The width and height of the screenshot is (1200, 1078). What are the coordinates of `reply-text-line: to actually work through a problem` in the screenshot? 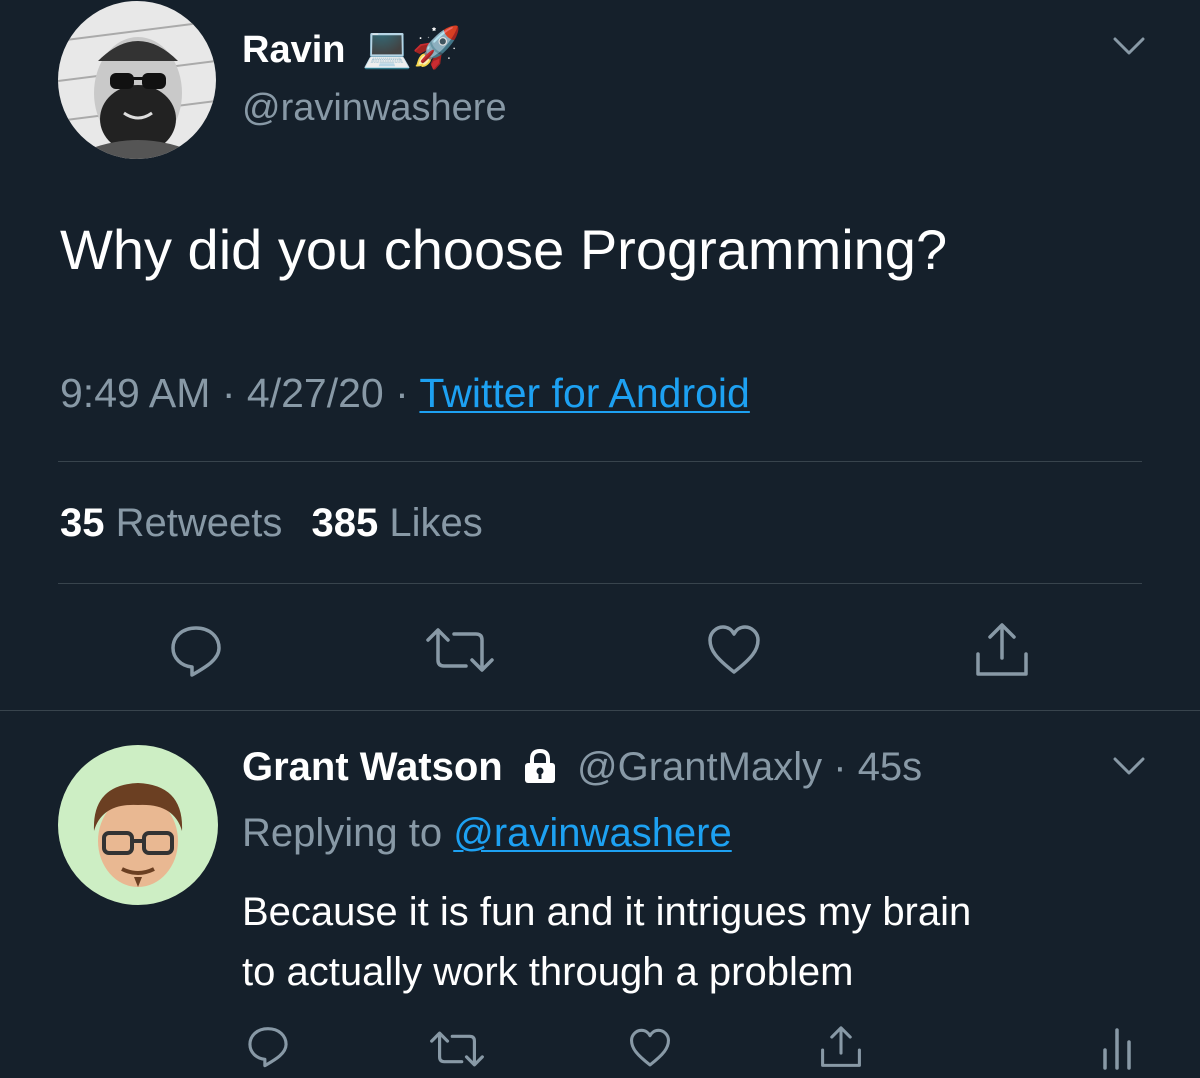 It's located at (548, 972).